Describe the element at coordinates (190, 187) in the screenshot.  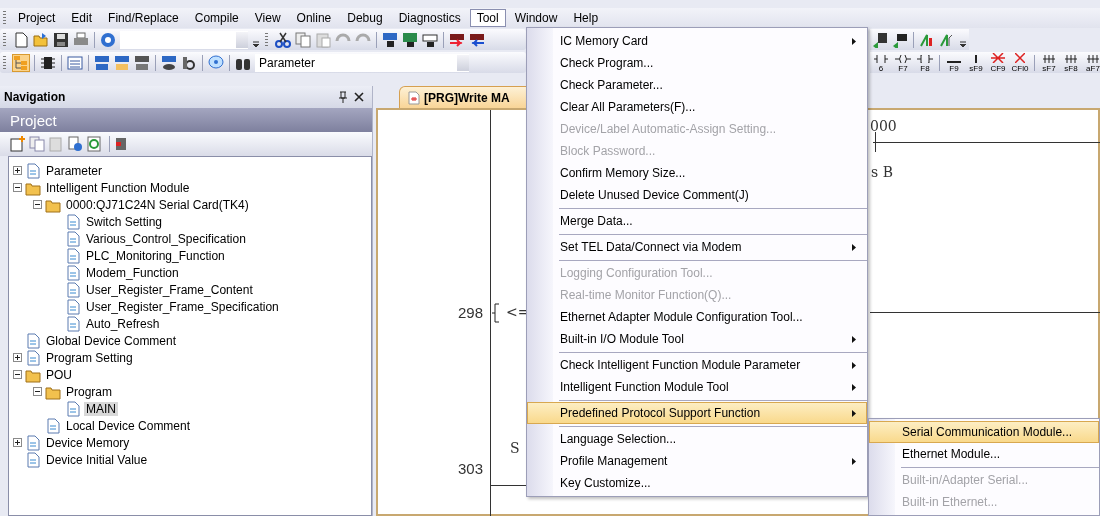
I see `tree-item: Intelligent Function Module` at that location.